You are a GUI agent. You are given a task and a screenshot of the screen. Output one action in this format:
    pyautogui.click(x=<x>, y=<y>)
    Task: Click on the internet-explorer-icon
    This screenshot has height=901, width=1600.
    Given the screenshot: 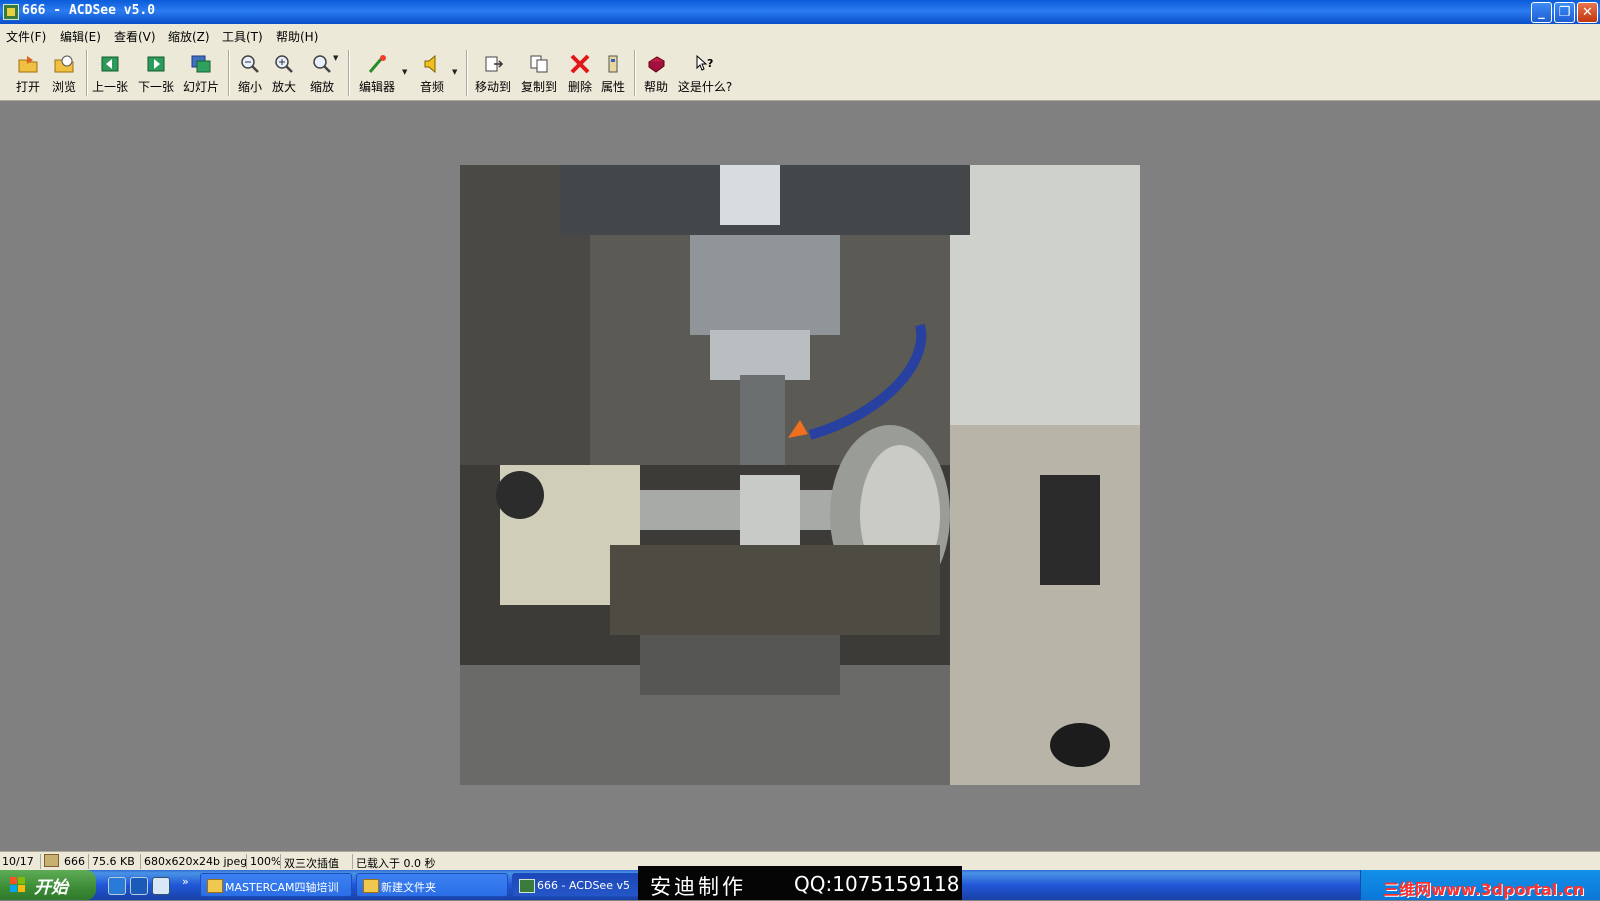 What is the action you would take?
    pyautogui.click(x=117, y=886)
    